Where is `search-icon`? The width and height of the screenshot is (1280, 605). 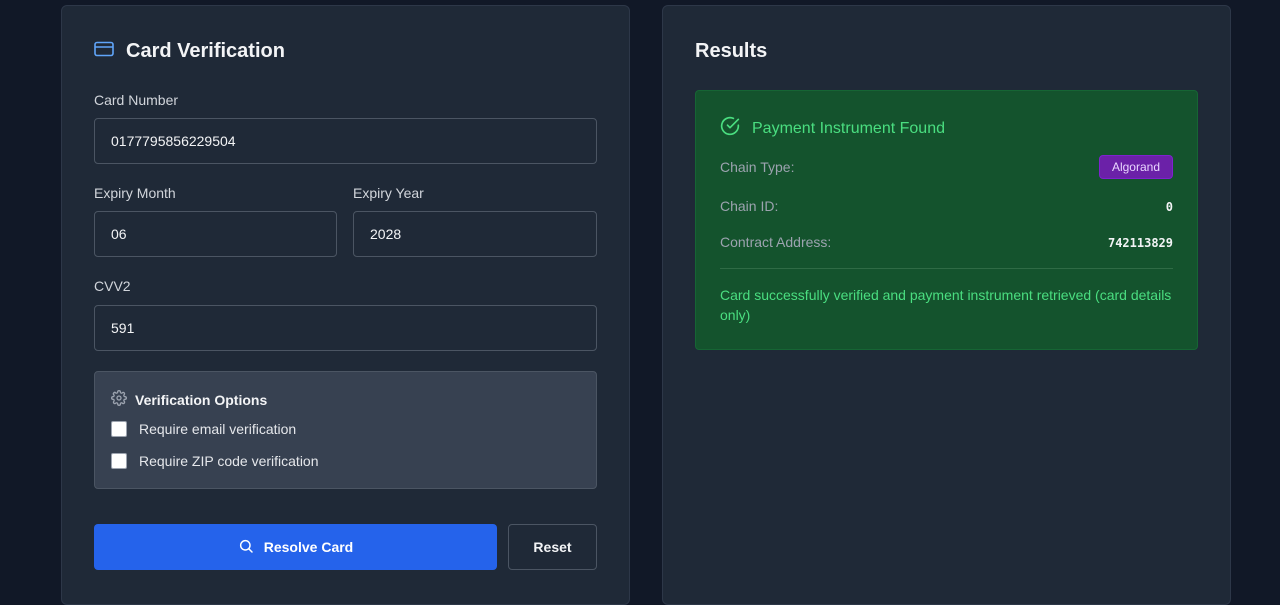
search-icon is located at coordinates (246, 547).